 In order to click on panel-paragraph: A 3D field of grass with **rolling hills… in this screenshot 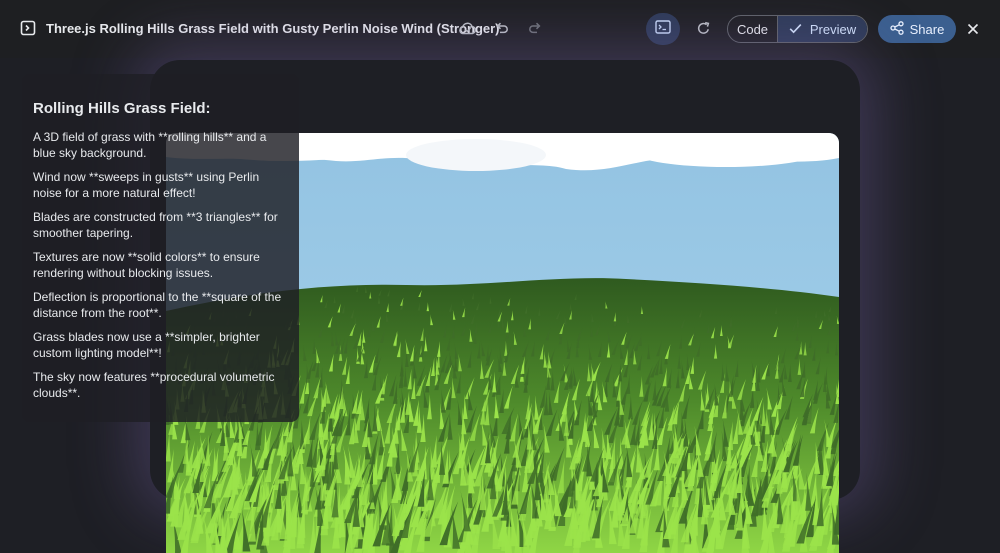, I will do `click(150, 145)`.